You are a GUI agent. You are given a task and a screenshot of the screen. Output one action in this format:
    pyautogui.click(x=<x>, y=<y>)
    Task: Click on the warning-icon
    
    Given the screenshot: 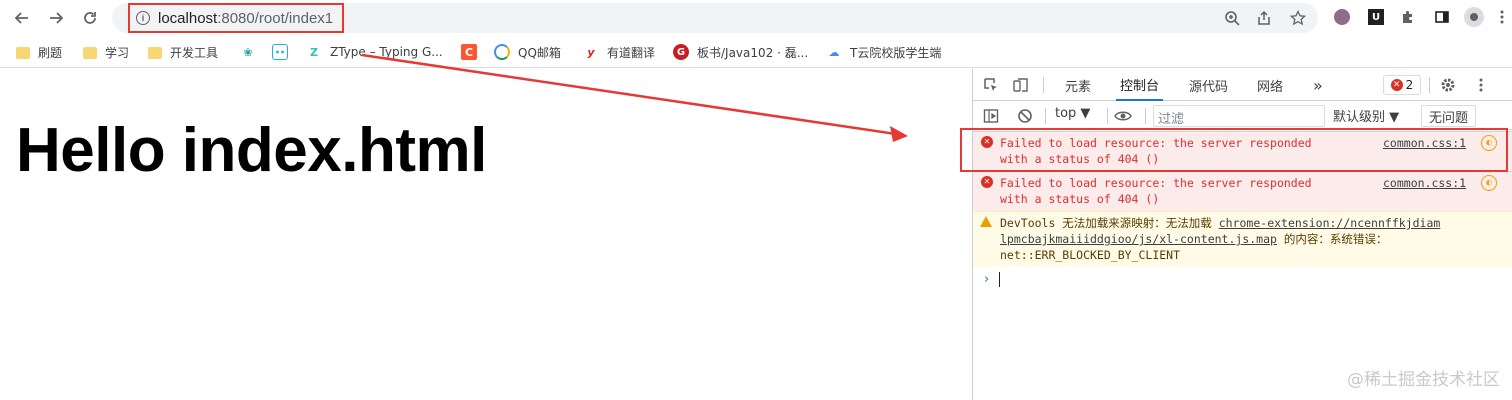 What is the action you would take?
    pyautogui.click(x=986, y=221)
    